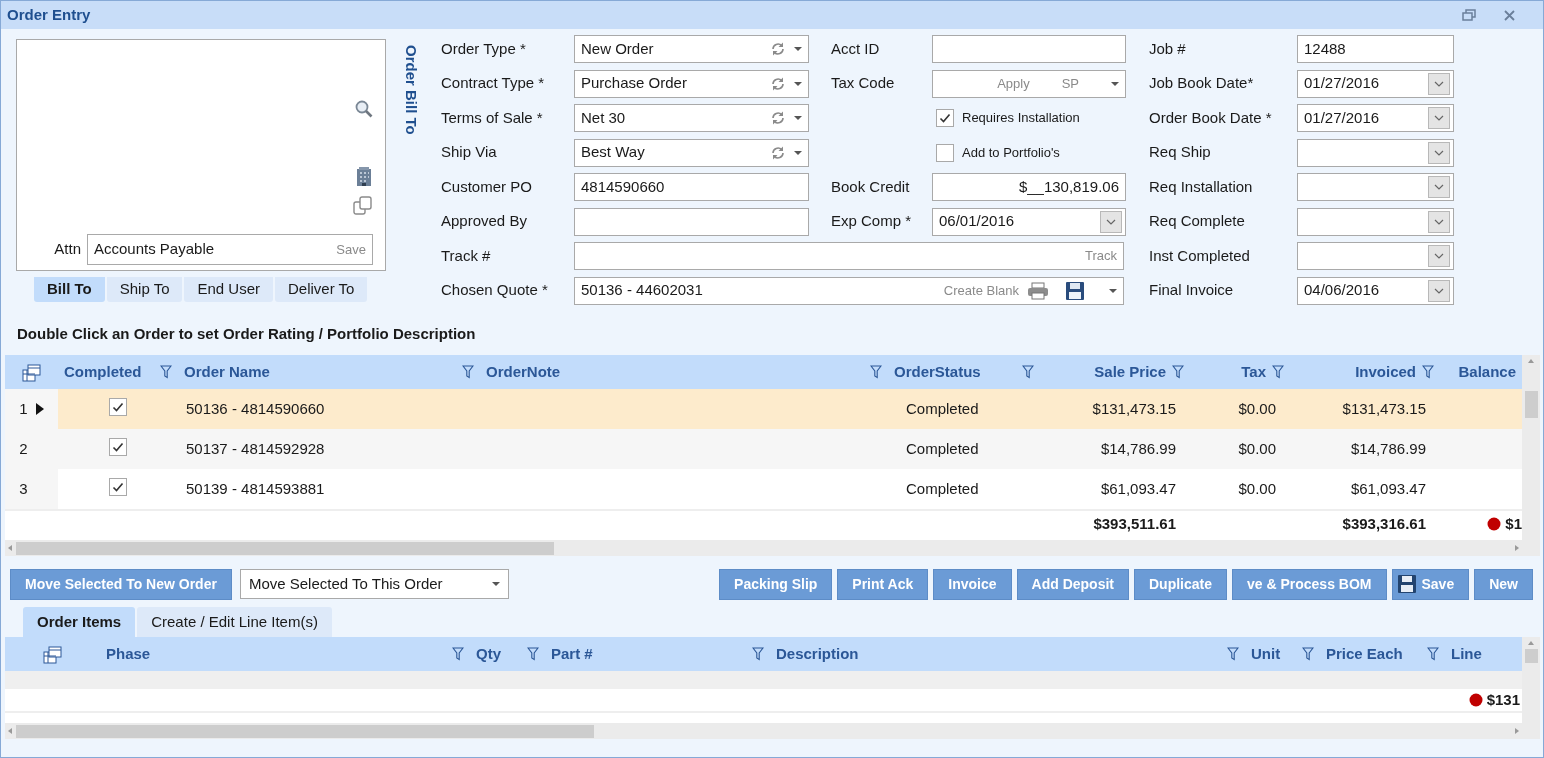  Describe the element at coordinates (1038, 290) in the screenshot. I see `printer-icon` at that location.